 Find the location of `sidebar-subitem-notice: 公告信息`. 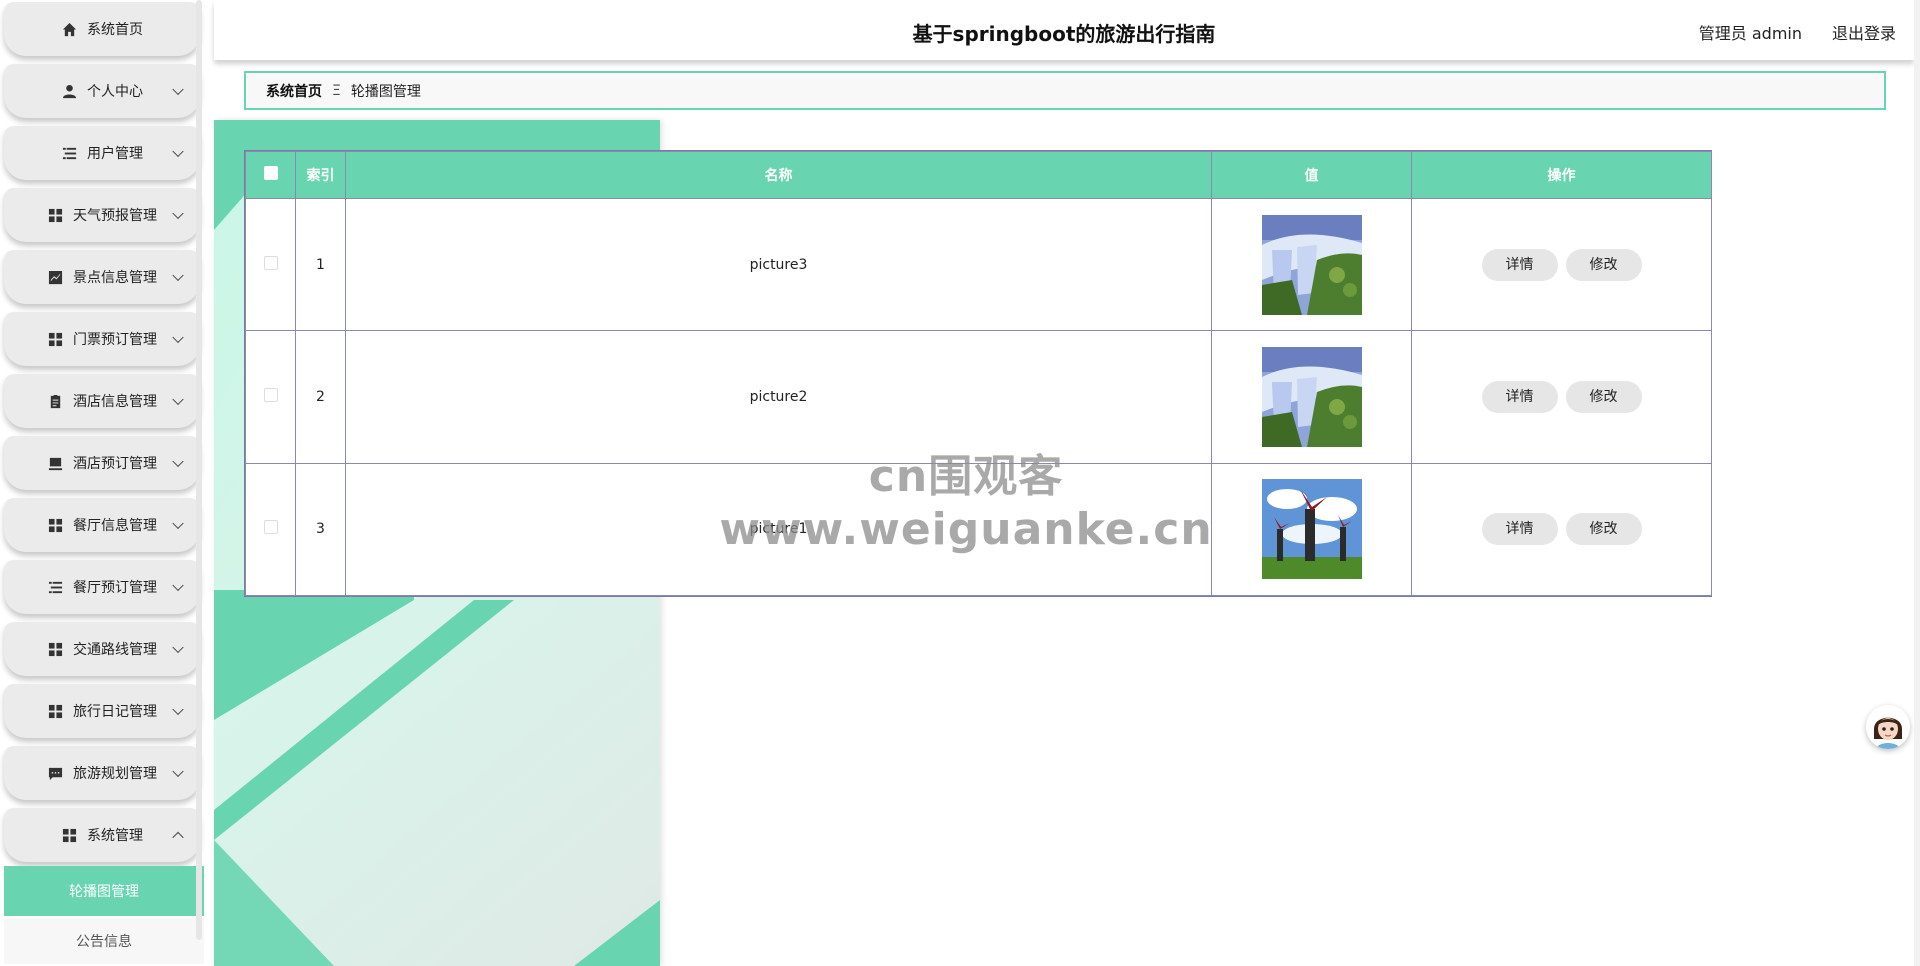

sidebar-subitem-notice: 公告信息 is located at coordinates (104, 941).